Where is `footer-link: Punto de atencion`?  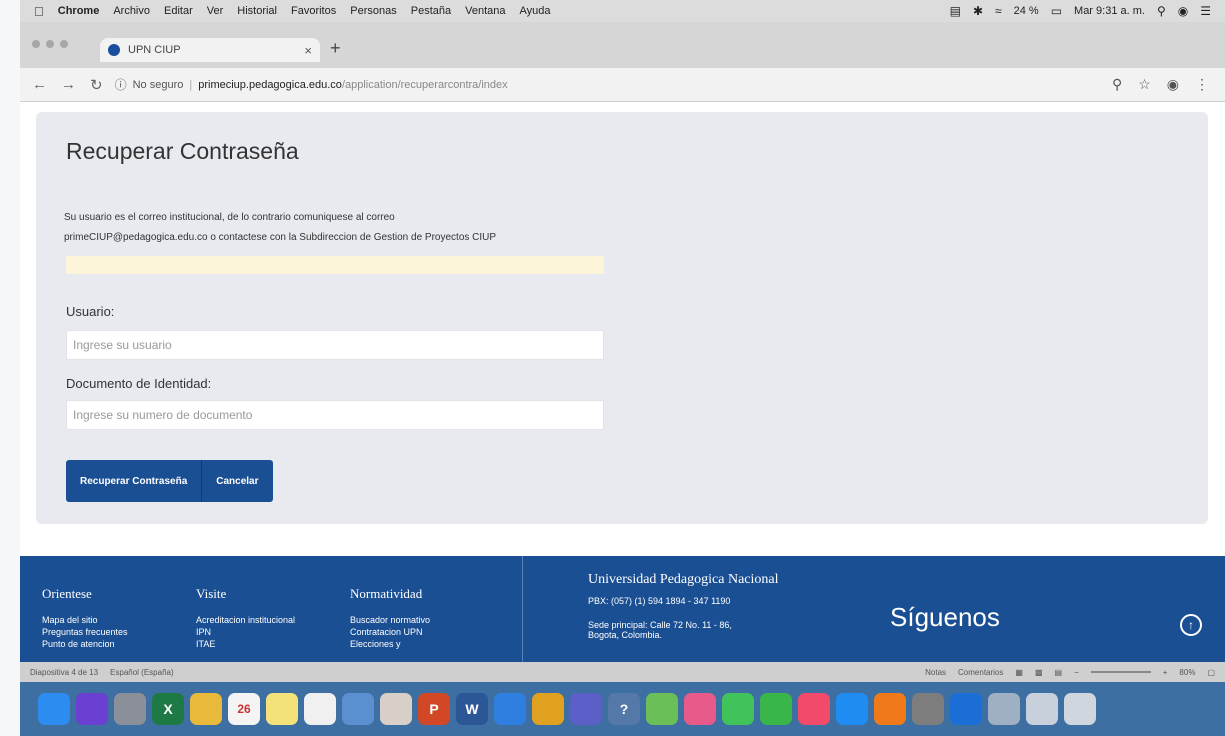
footer-link: Punto de atencion is located at coordinates (85, 644).